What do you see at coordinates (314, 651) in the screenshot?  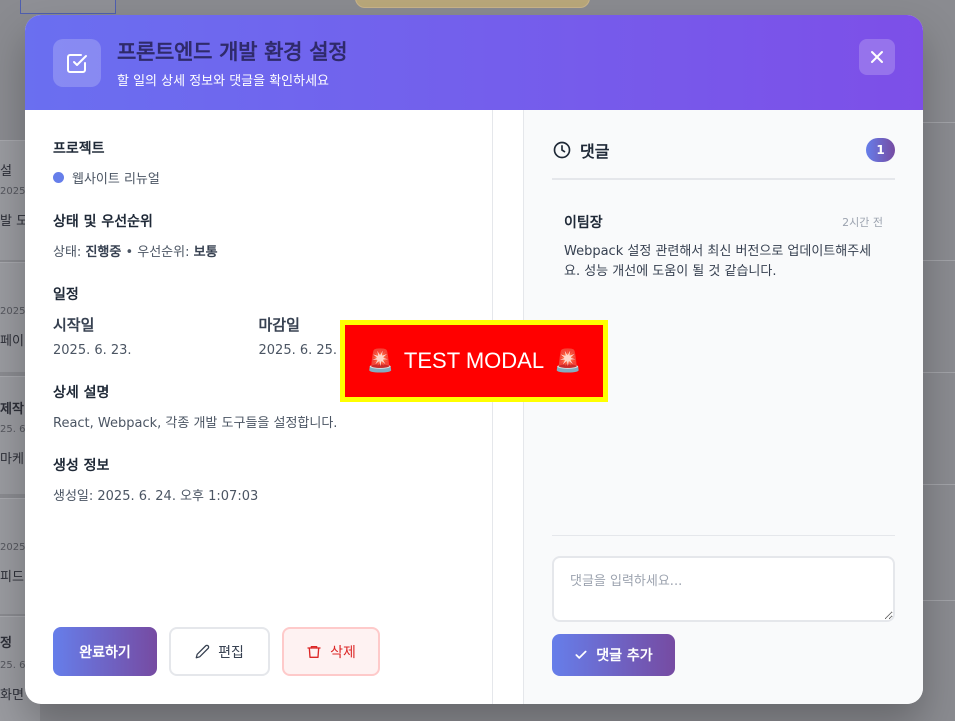 I see `trash-icon` at bounding box center [314, 651].